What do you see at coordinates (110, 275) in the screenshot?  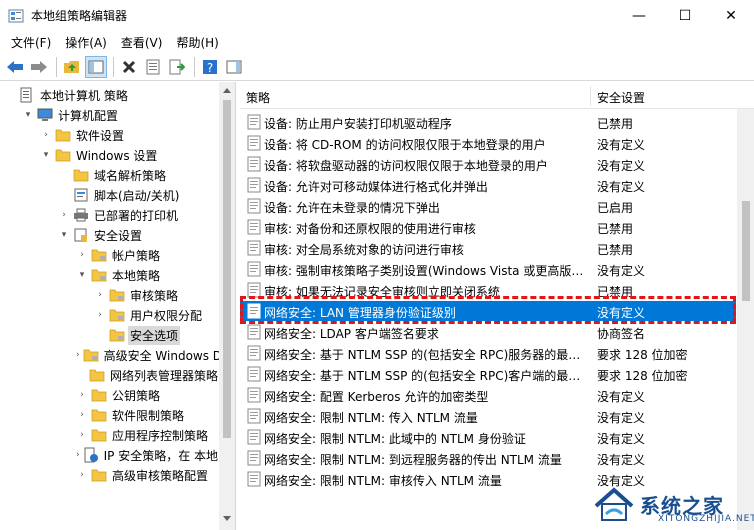 I see `tree-item: ▾ 本地策略` at bounding box center [110, 275].